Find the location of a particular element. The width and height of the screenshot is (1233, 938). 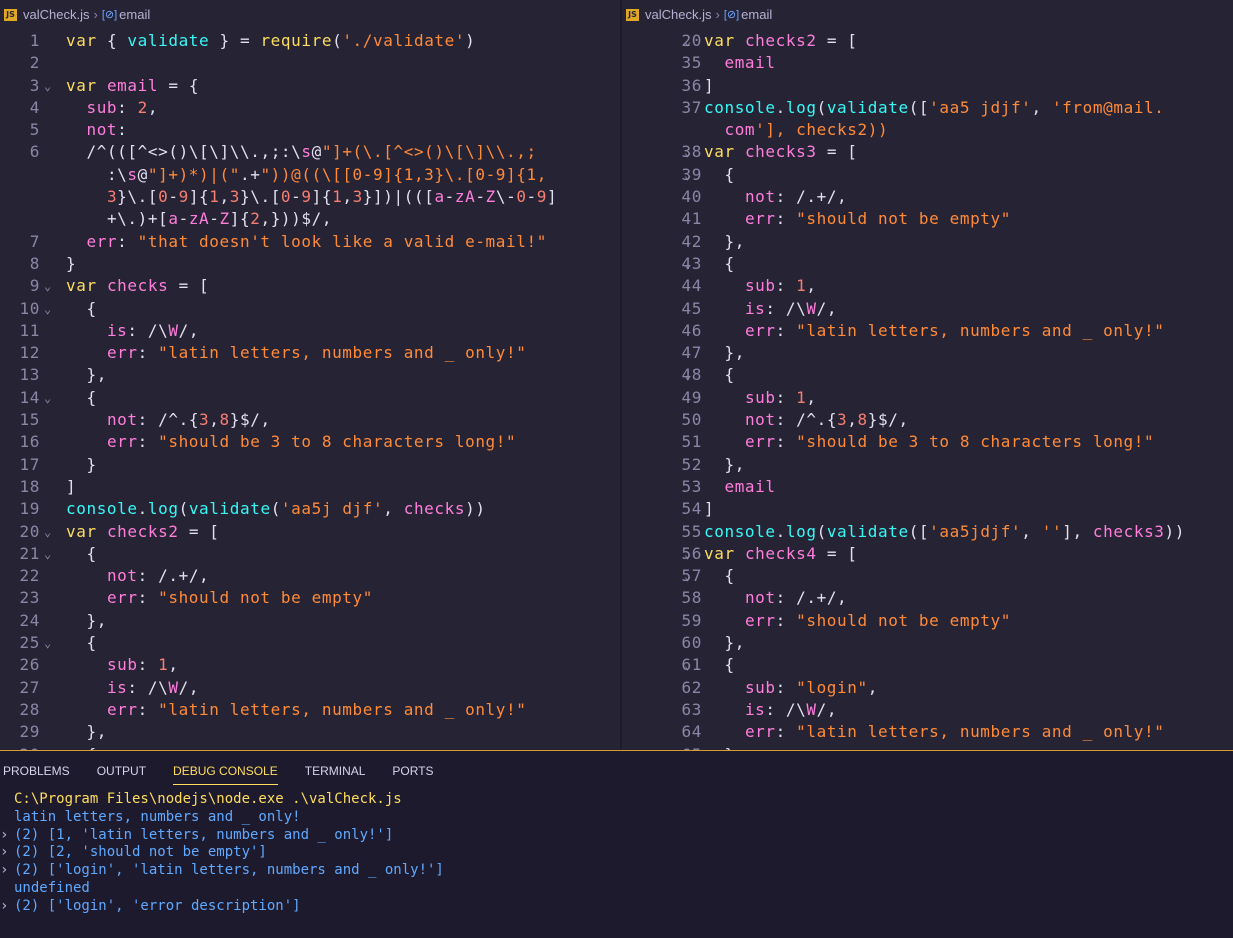

code-line: 57 ⌄ { is located at coordinates (927, 576).